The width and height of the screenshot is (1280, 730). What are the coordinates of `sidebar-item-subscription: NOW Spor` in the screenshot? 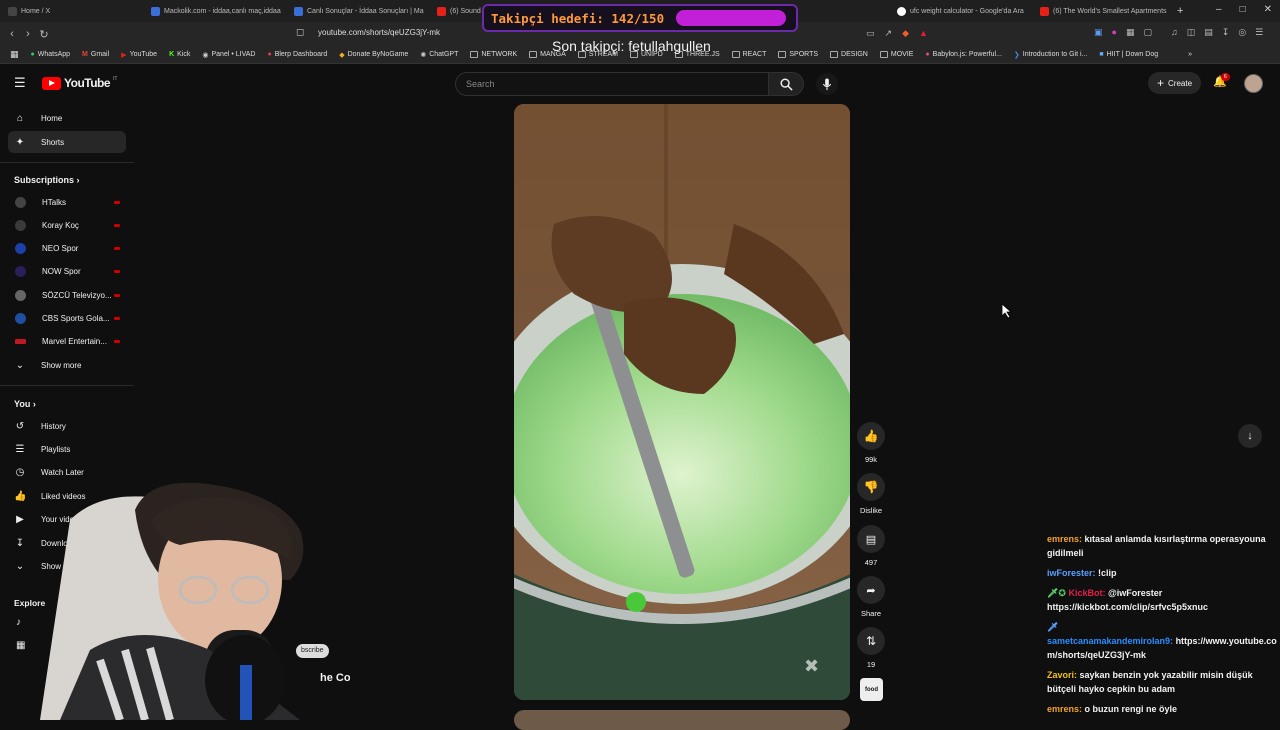 It's located at (67, 271).